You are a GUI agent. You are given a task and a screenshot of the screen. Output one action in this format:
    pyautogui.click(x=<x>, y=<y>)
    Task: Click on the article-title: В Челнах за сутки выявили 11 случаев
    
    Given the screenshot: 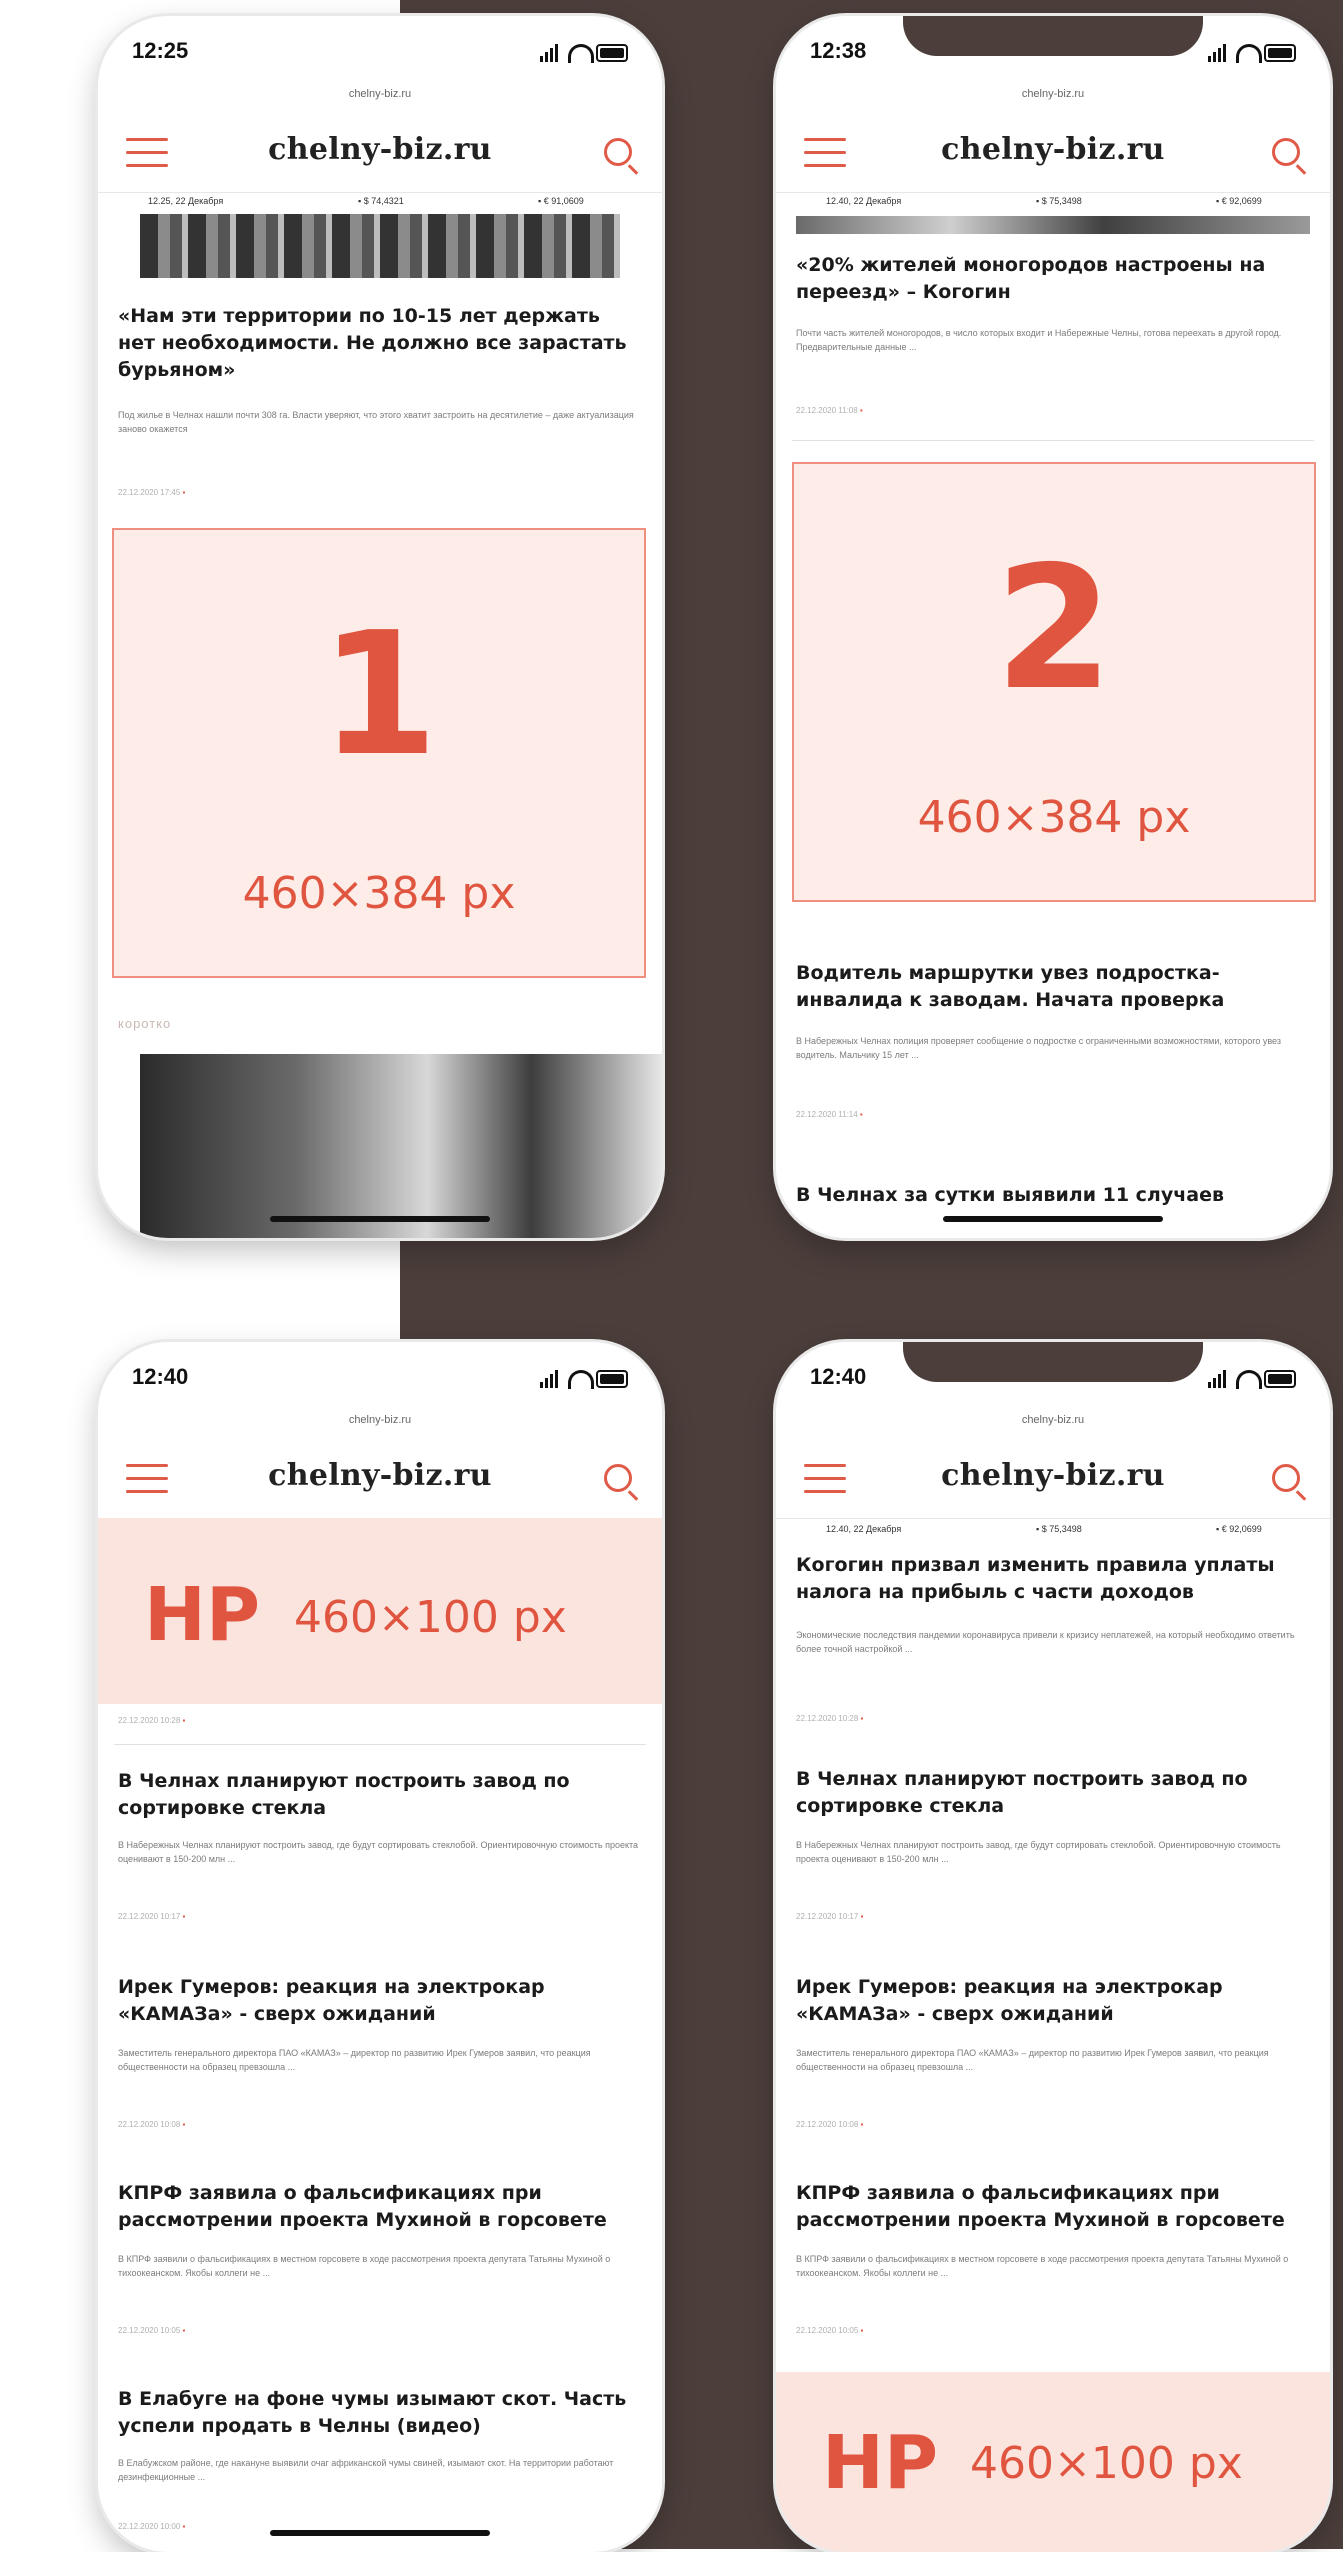 What is the action you would take?
    pyautogui.click(x=1053, y=1195)
    